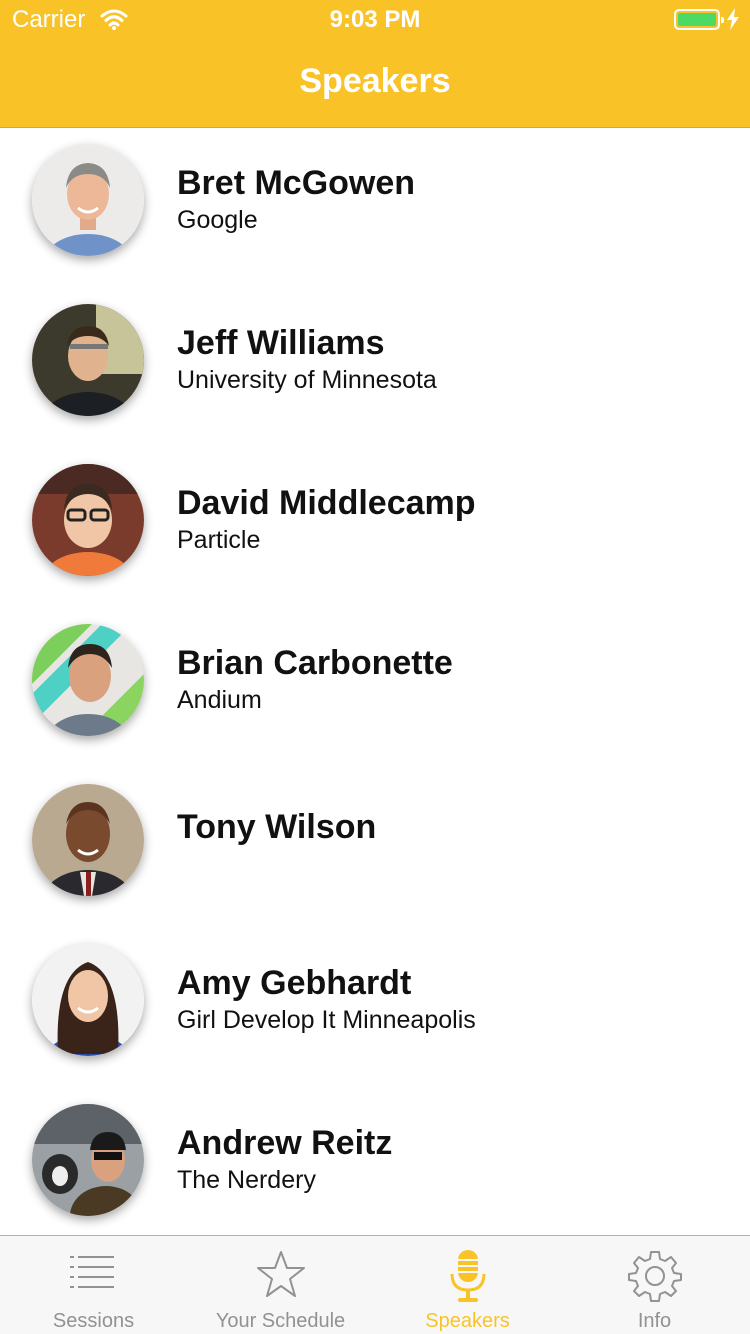 The height and width of the screenshot is (1334, 750). What do you see at coordinates (219, 700) in the screenshot?
I see `speaker-affiliation: Andium` at bounding box center [219, 700].